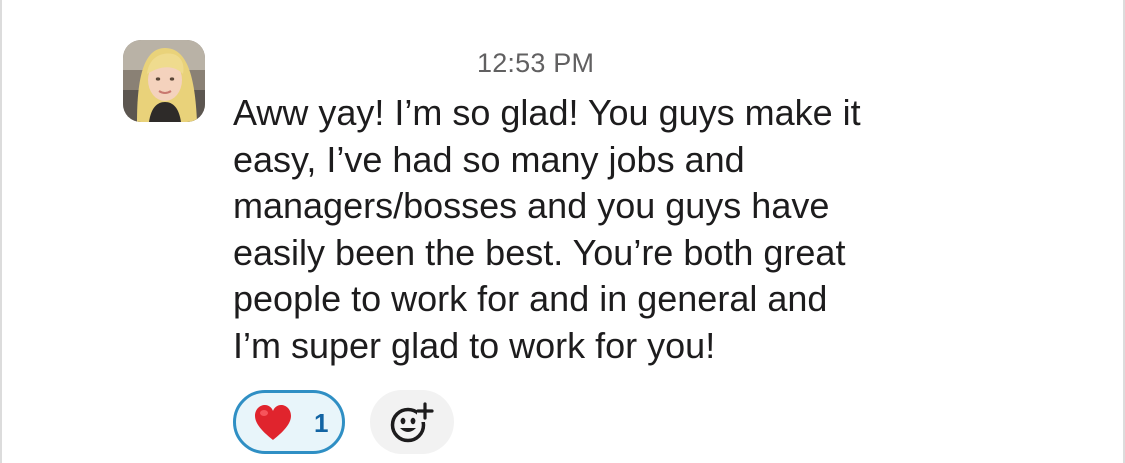 The height and width of the screenshot is (463, 1125). Describe the element at coordinates (535, 63) in the screenshot. I see `message-timestamp: 12:53 PM` at that location.